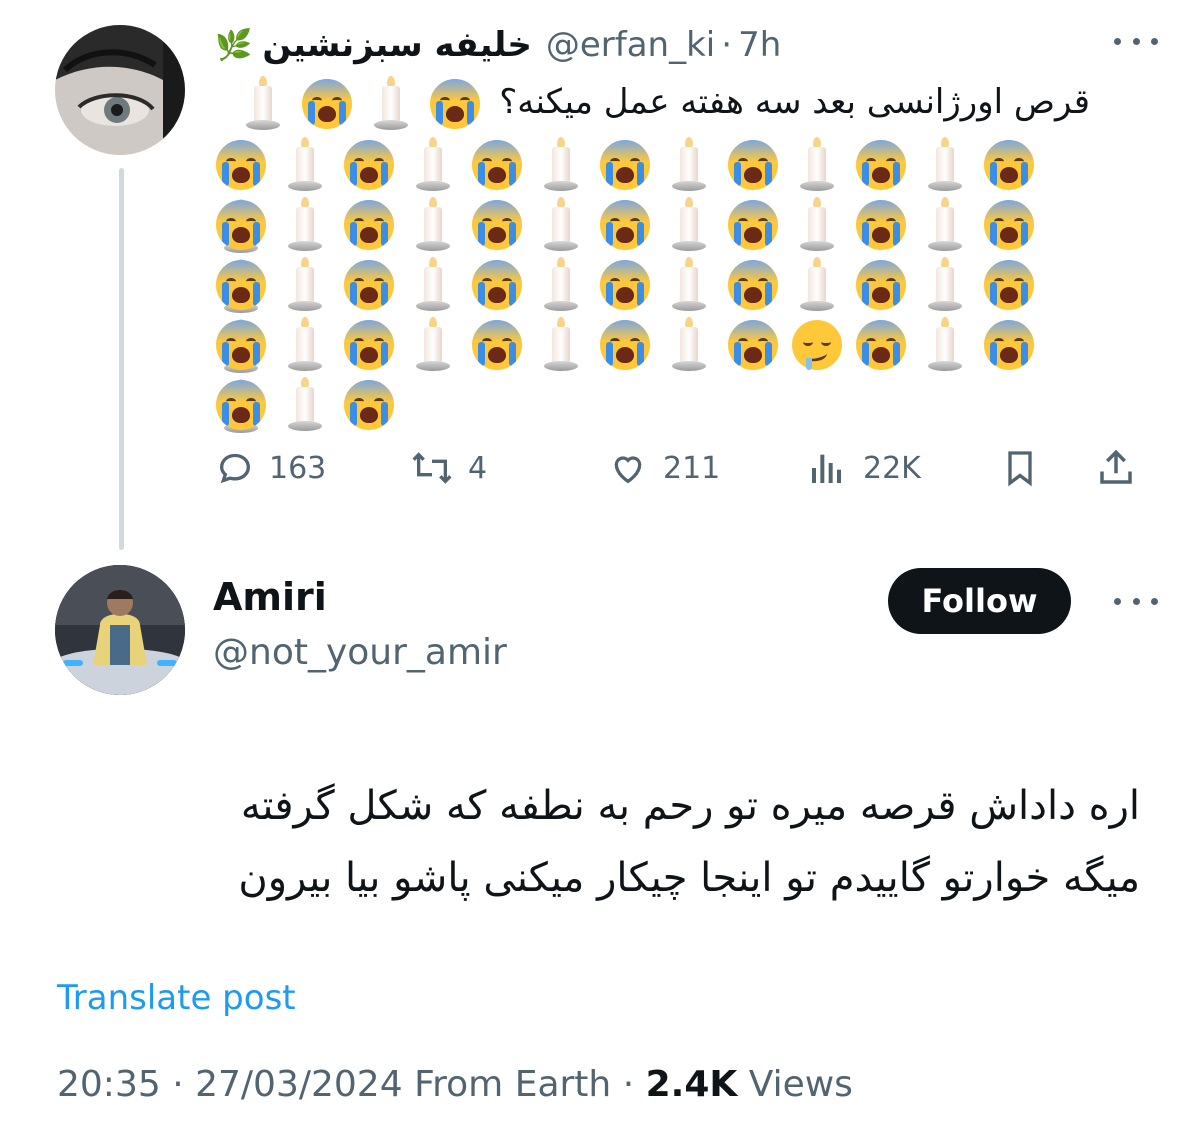 This screenshot has width=1200, height=1136. What do you see at coordinates (628, 470) in the screenshot?
I see `heart-icon` at bounding box center [628, 470].